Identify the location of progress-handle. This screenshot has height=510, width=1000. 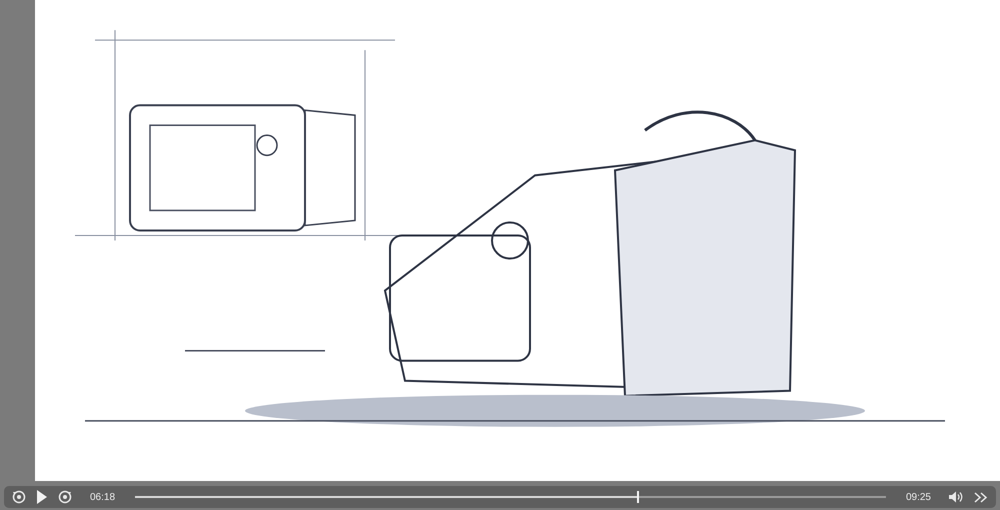
(638, 497).